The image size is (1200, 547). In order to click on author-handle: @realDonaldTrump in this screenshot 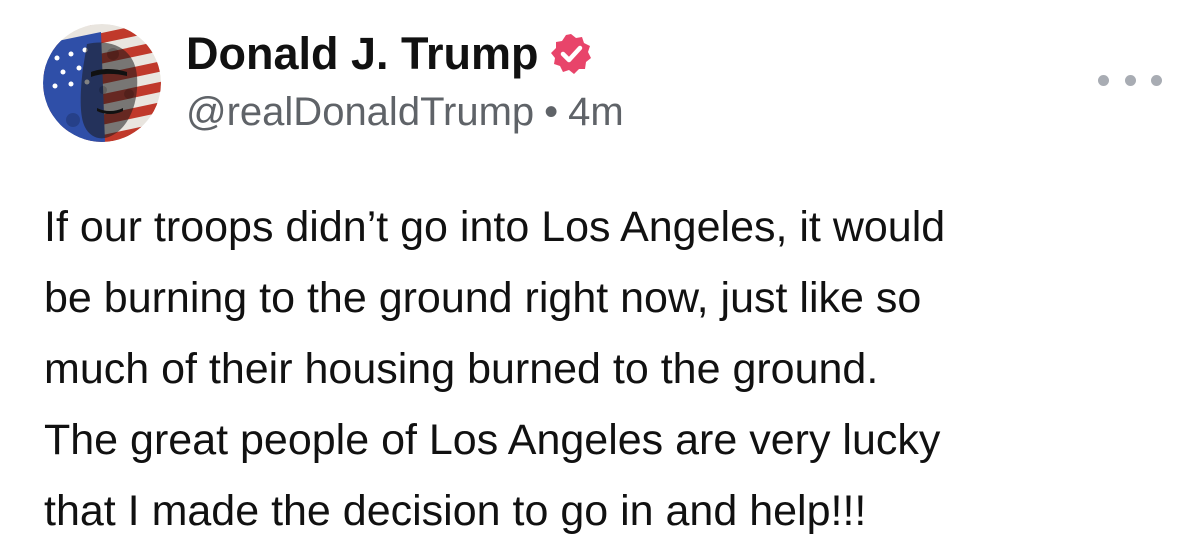, I will do `click(360, 112)`.